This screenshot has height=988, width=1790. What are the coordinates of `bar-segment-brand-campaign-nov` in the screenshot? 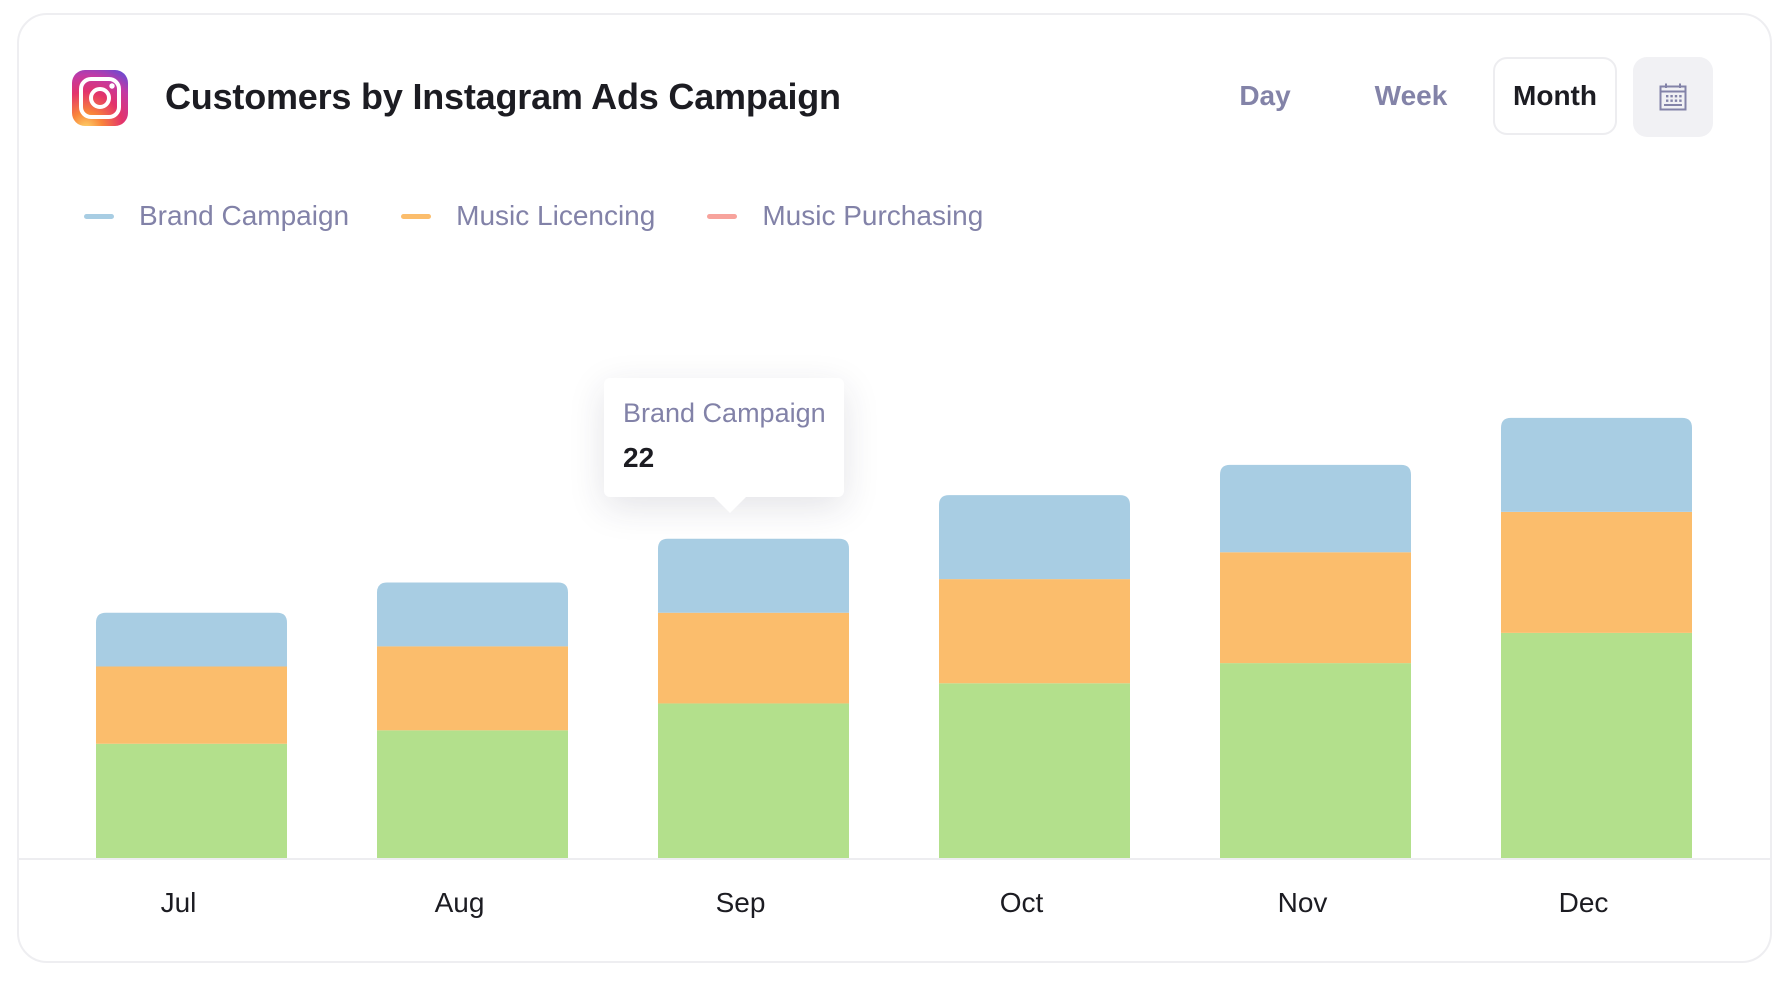 It's located at (1315, 508).